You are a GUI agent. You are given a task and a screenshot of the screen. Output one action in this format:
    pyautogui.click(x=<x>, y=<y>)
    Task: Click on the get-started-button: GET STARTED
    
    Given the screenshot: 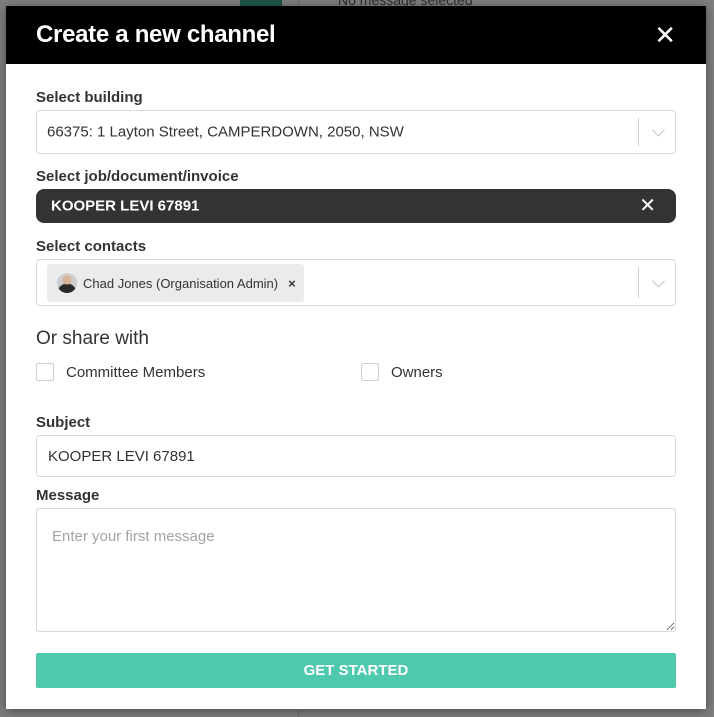 What is the action you would take?
    pyautogui.click(x=356, y=670)
    